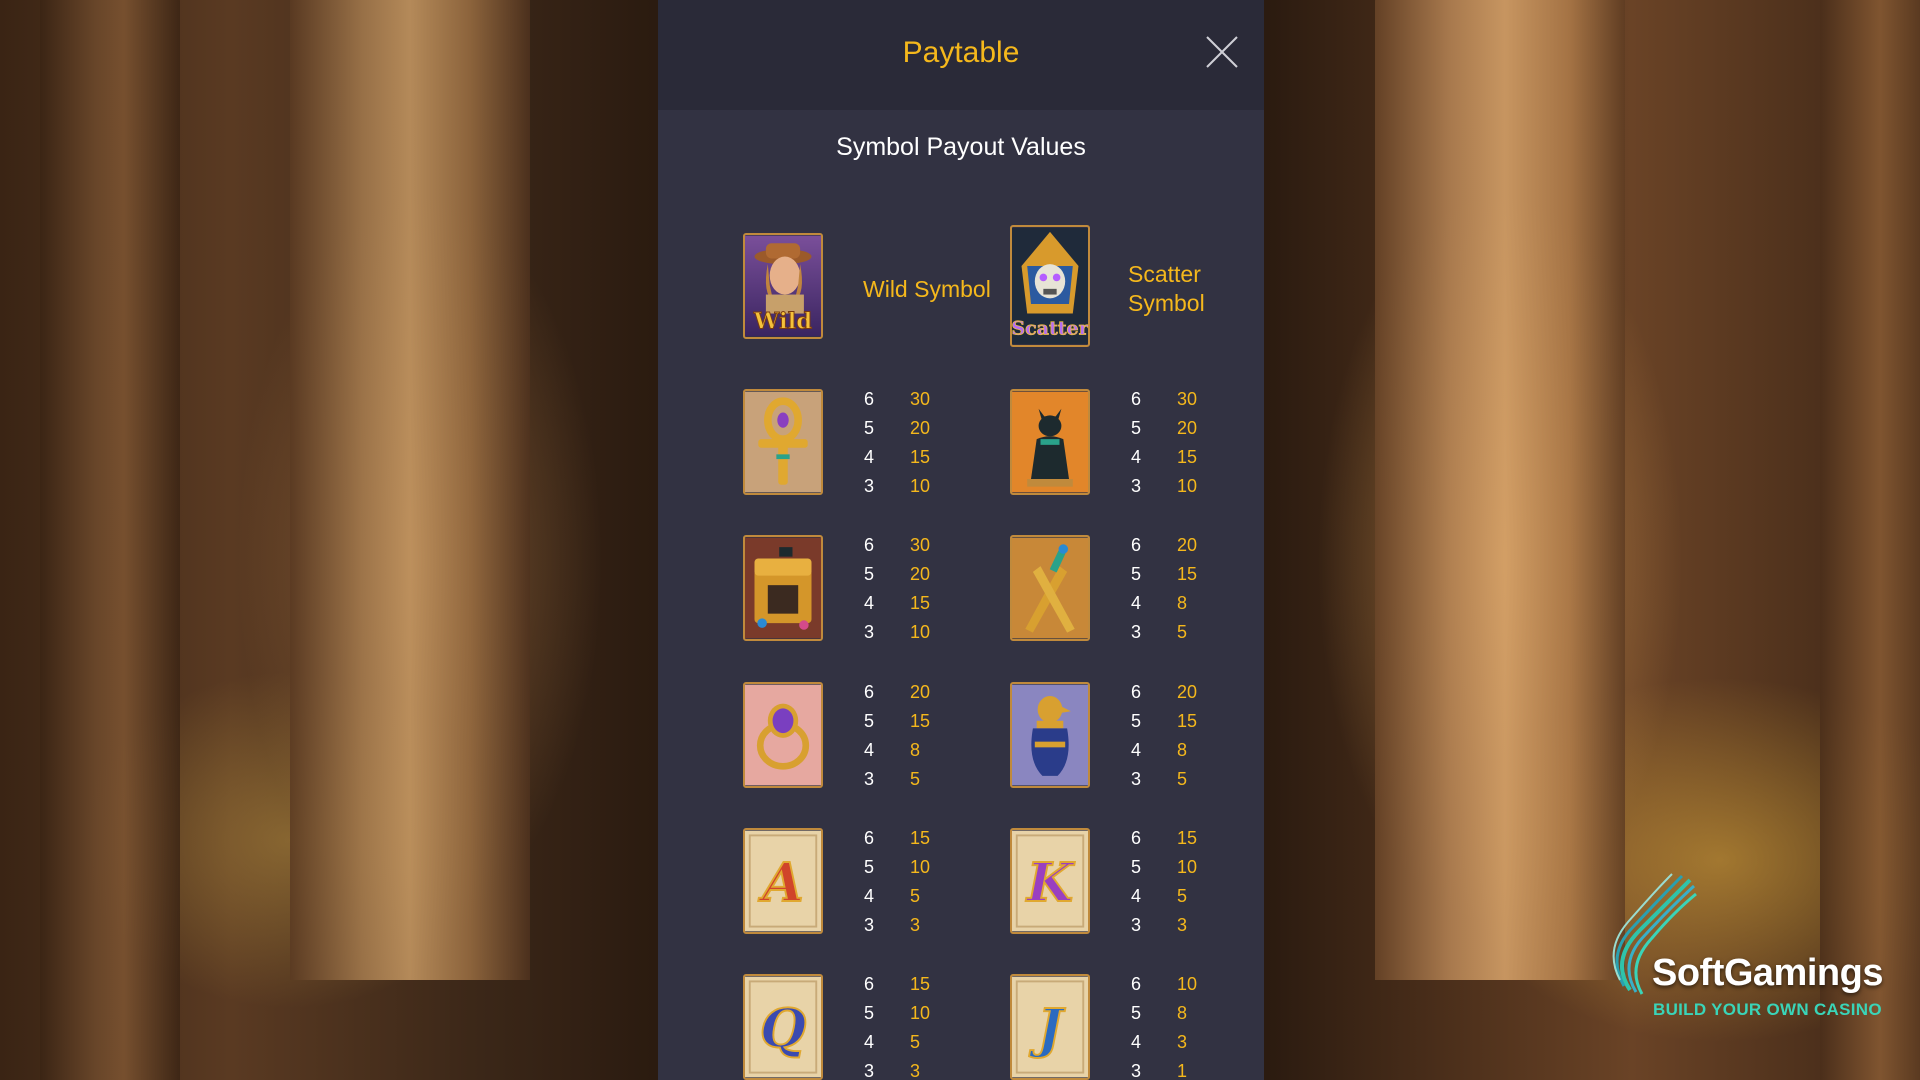 The width and height of the screenshot is (1920, 1080). Describe the element at coordinates (1050, 1027) in the screenshot. I see `letter-j-icon: J` at that location.